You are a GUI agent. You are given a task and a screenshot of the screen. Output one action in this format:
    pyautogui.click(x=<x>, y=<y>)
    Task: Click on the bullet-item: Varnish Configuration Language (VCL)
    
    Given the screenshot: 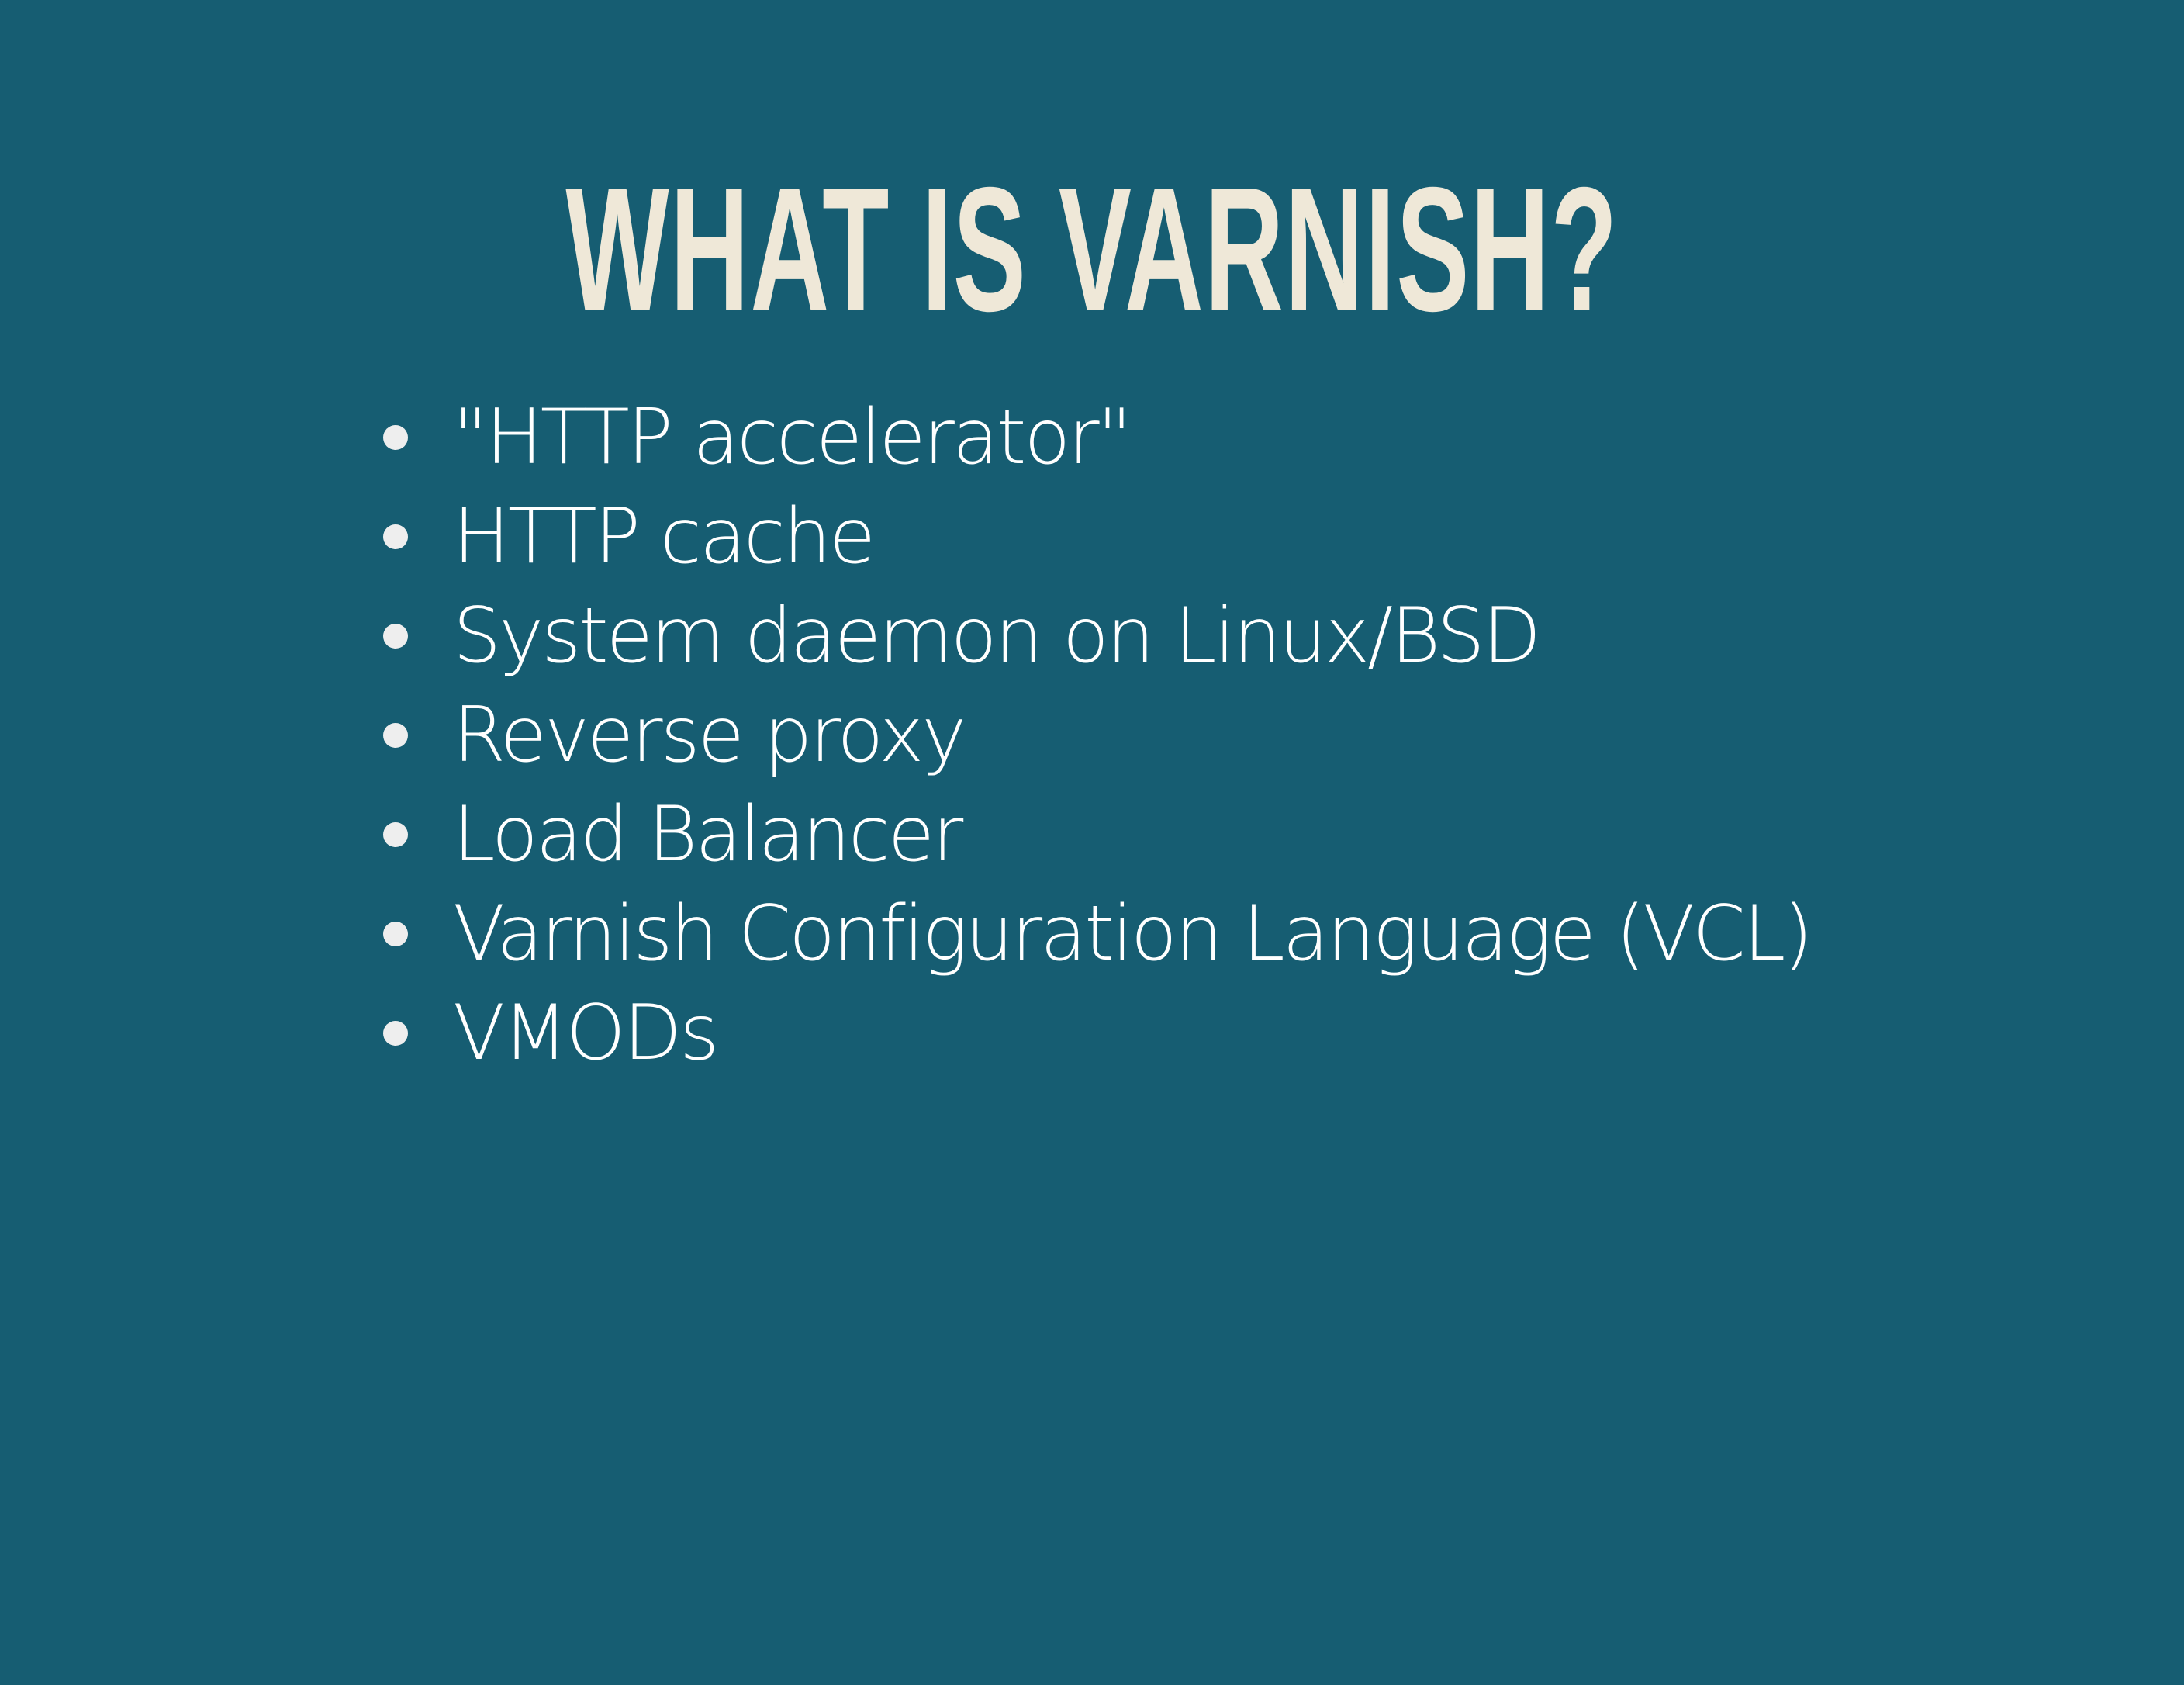 What is the action you would take?
    pyautogui.click(x=1096, y=934)
    